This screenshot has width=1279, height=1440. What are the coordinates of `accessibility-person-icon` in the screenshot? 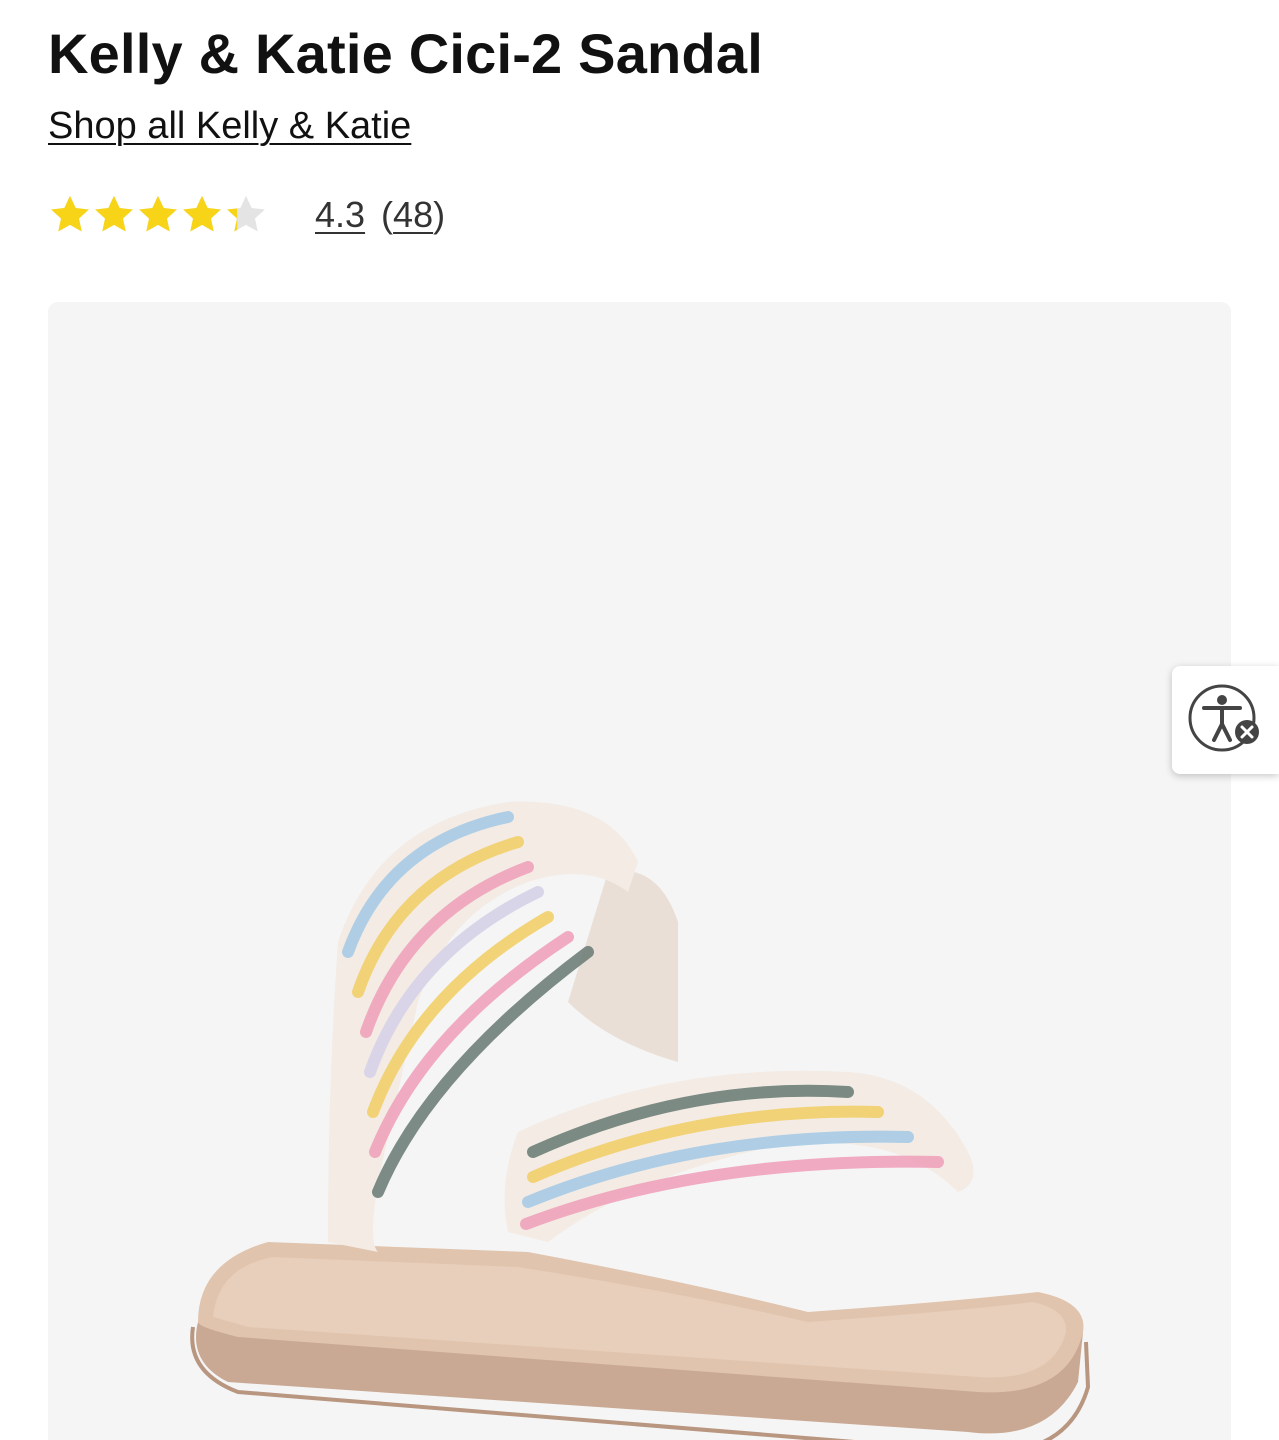 It's located at (1223, 718).